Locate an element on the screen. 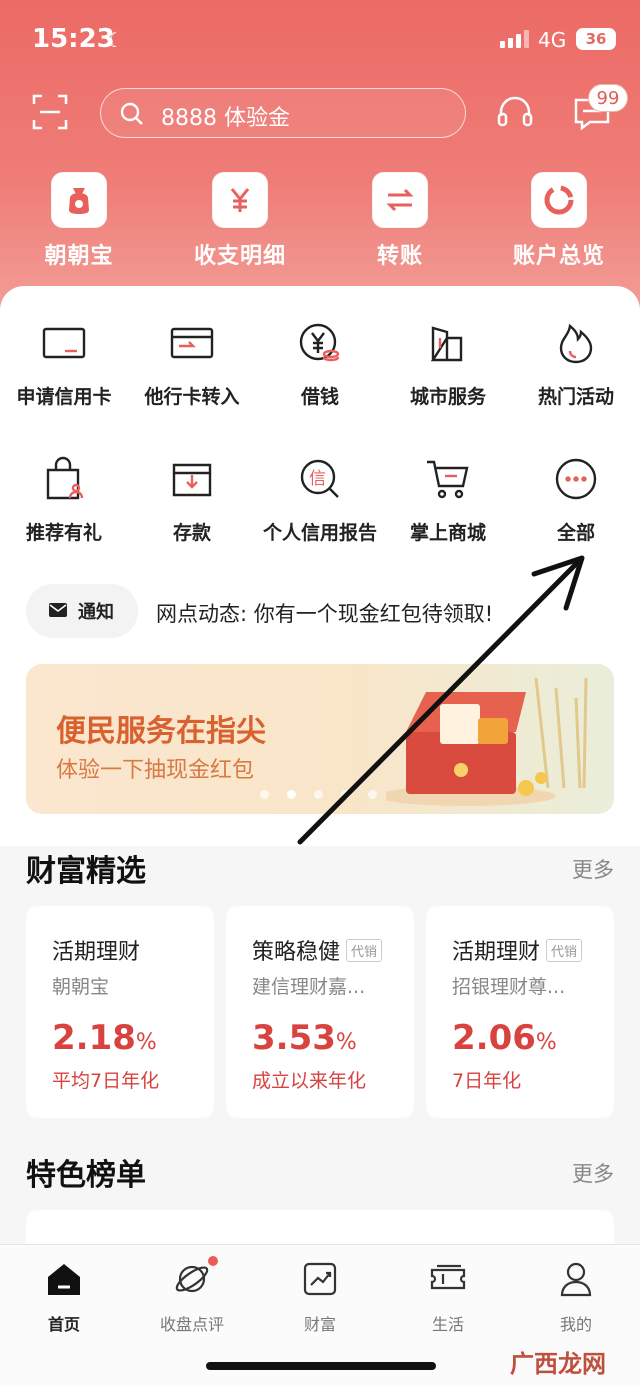 The height and width of the screenshot is (1386, 640). service-label: 他行卡转入 is located at coordinates (192, 397).